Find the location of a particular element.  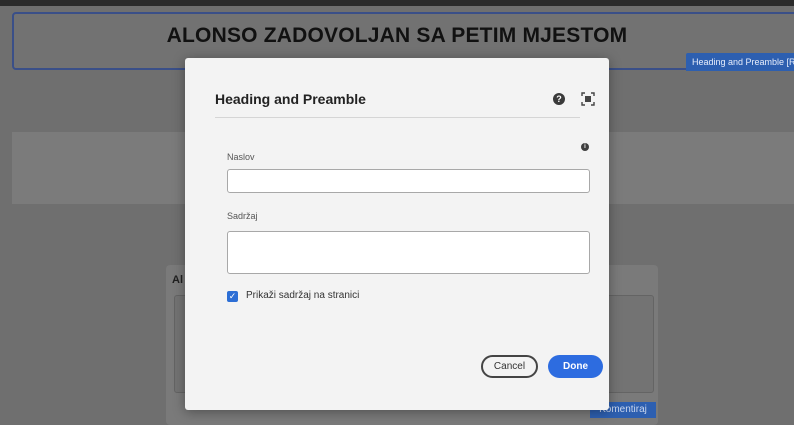

done-button: Done is located at coordinates (575, 366).